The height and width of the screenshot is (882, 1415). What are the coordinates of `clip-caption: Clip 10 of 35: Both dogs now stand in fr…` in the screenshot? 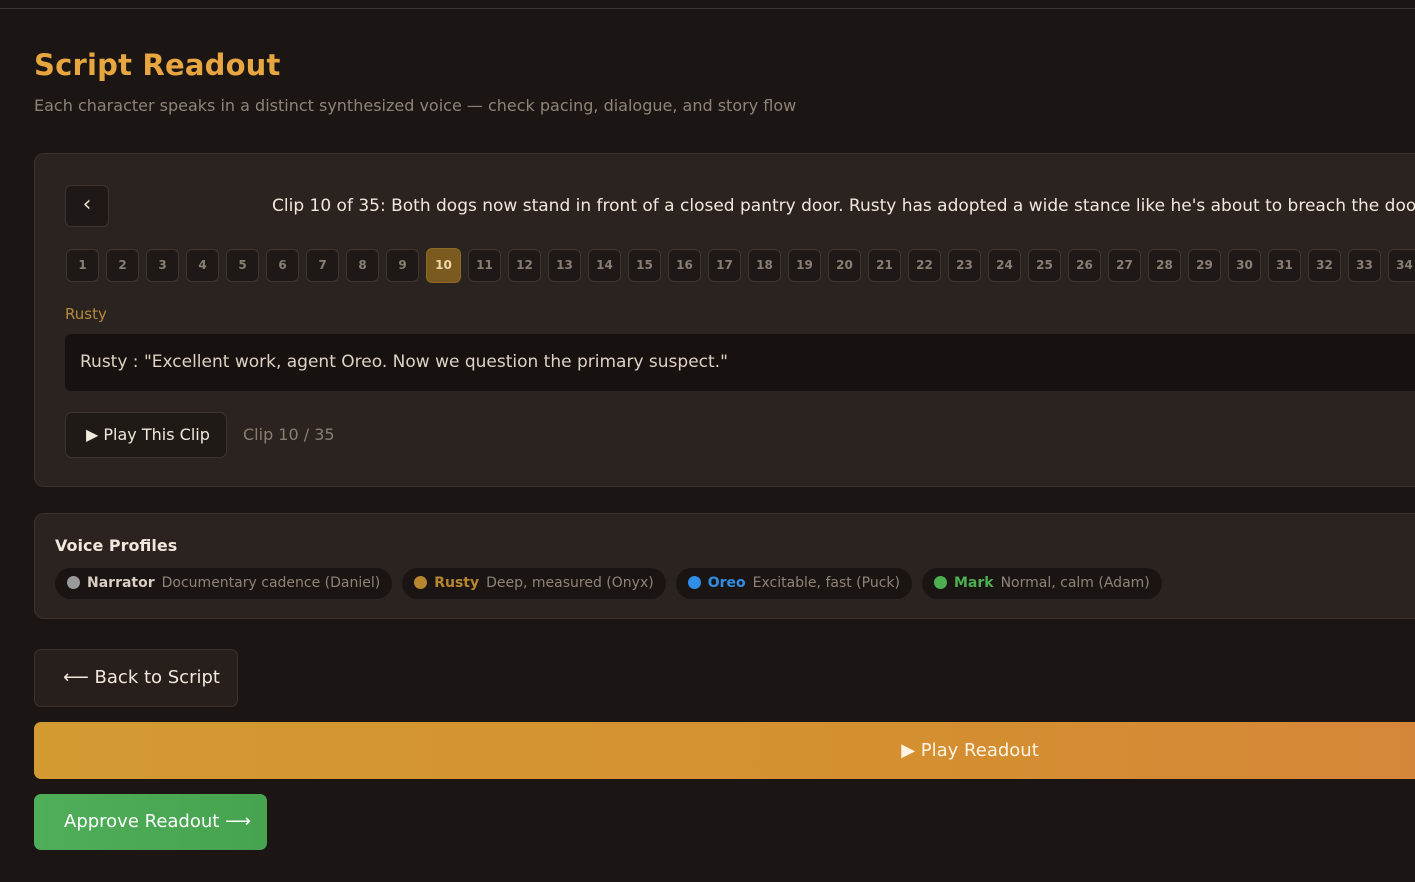 It's located at (843, 206).